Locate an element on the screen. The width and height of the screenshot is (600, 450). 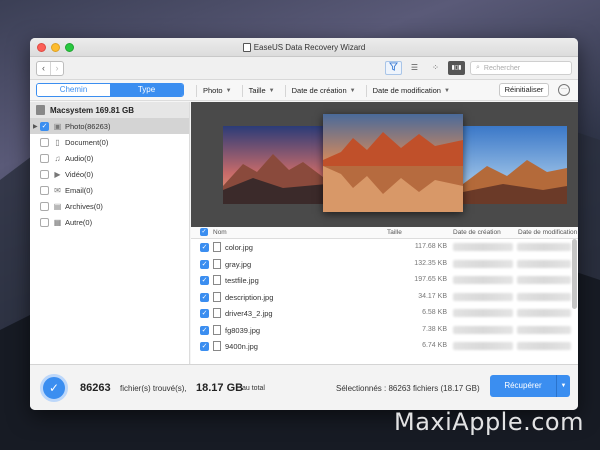
tab-type: Type is located at coordinates (146, 90).